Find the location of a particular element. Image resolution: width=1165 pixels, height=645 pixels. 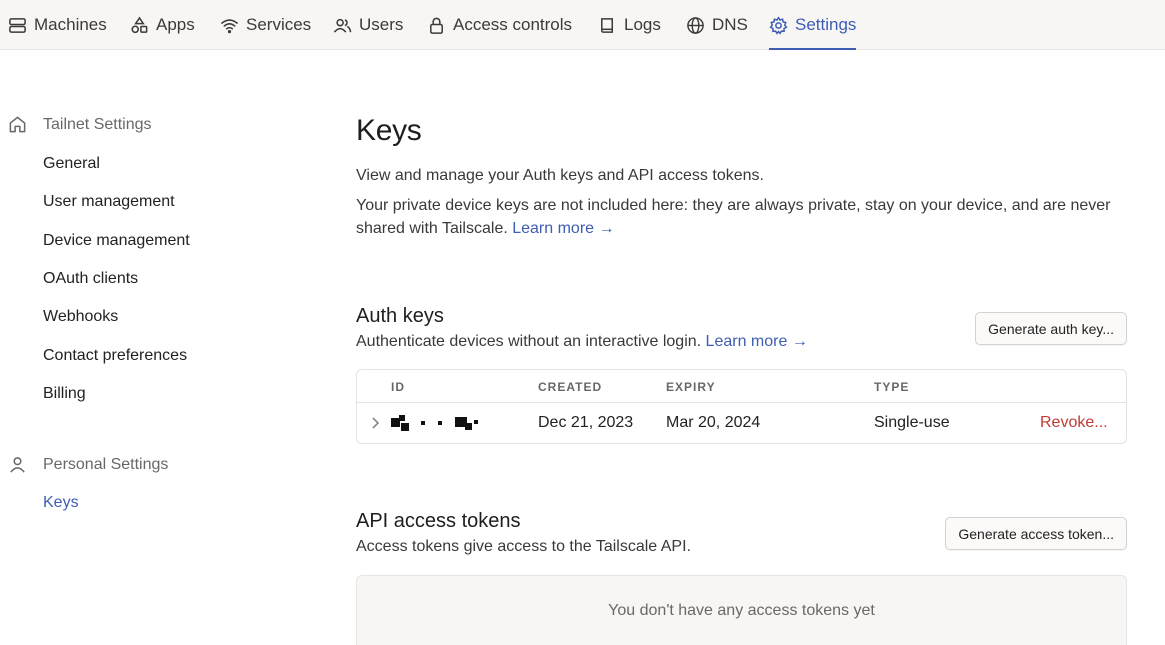

sidebar-item-keys: Keys is located at coordinates (61, 503).